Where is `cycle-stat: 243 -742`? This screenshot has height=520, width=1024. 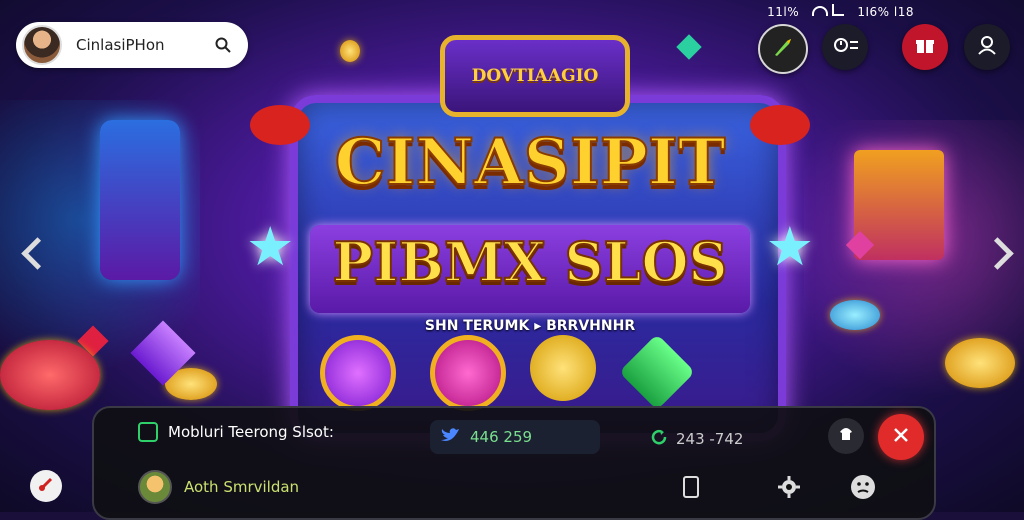
cycle-stat: 243 -742 is located at coordinates (696, 439).